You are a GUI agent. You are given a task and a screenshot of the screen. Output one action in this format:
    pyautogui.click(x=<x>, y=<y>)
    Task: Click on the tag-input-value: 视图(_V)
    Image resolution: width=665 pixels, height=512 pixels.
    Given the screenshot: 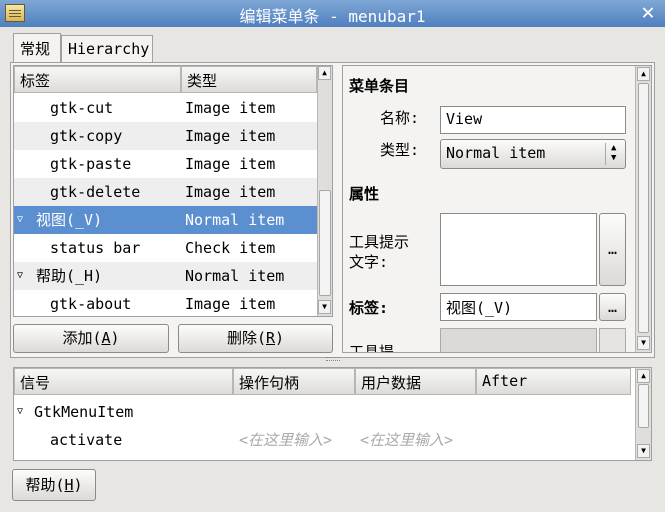 What is the action you would take?
    pyautogui.click(x=479, y=308)
    